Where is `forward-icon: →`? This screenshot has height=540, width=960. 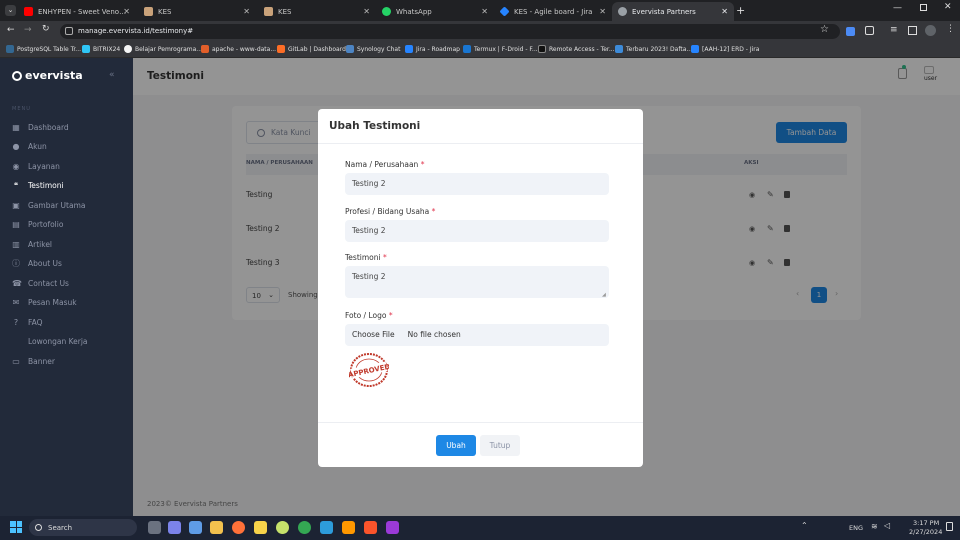 forward-icon: → is located at coordinates (28, 30).